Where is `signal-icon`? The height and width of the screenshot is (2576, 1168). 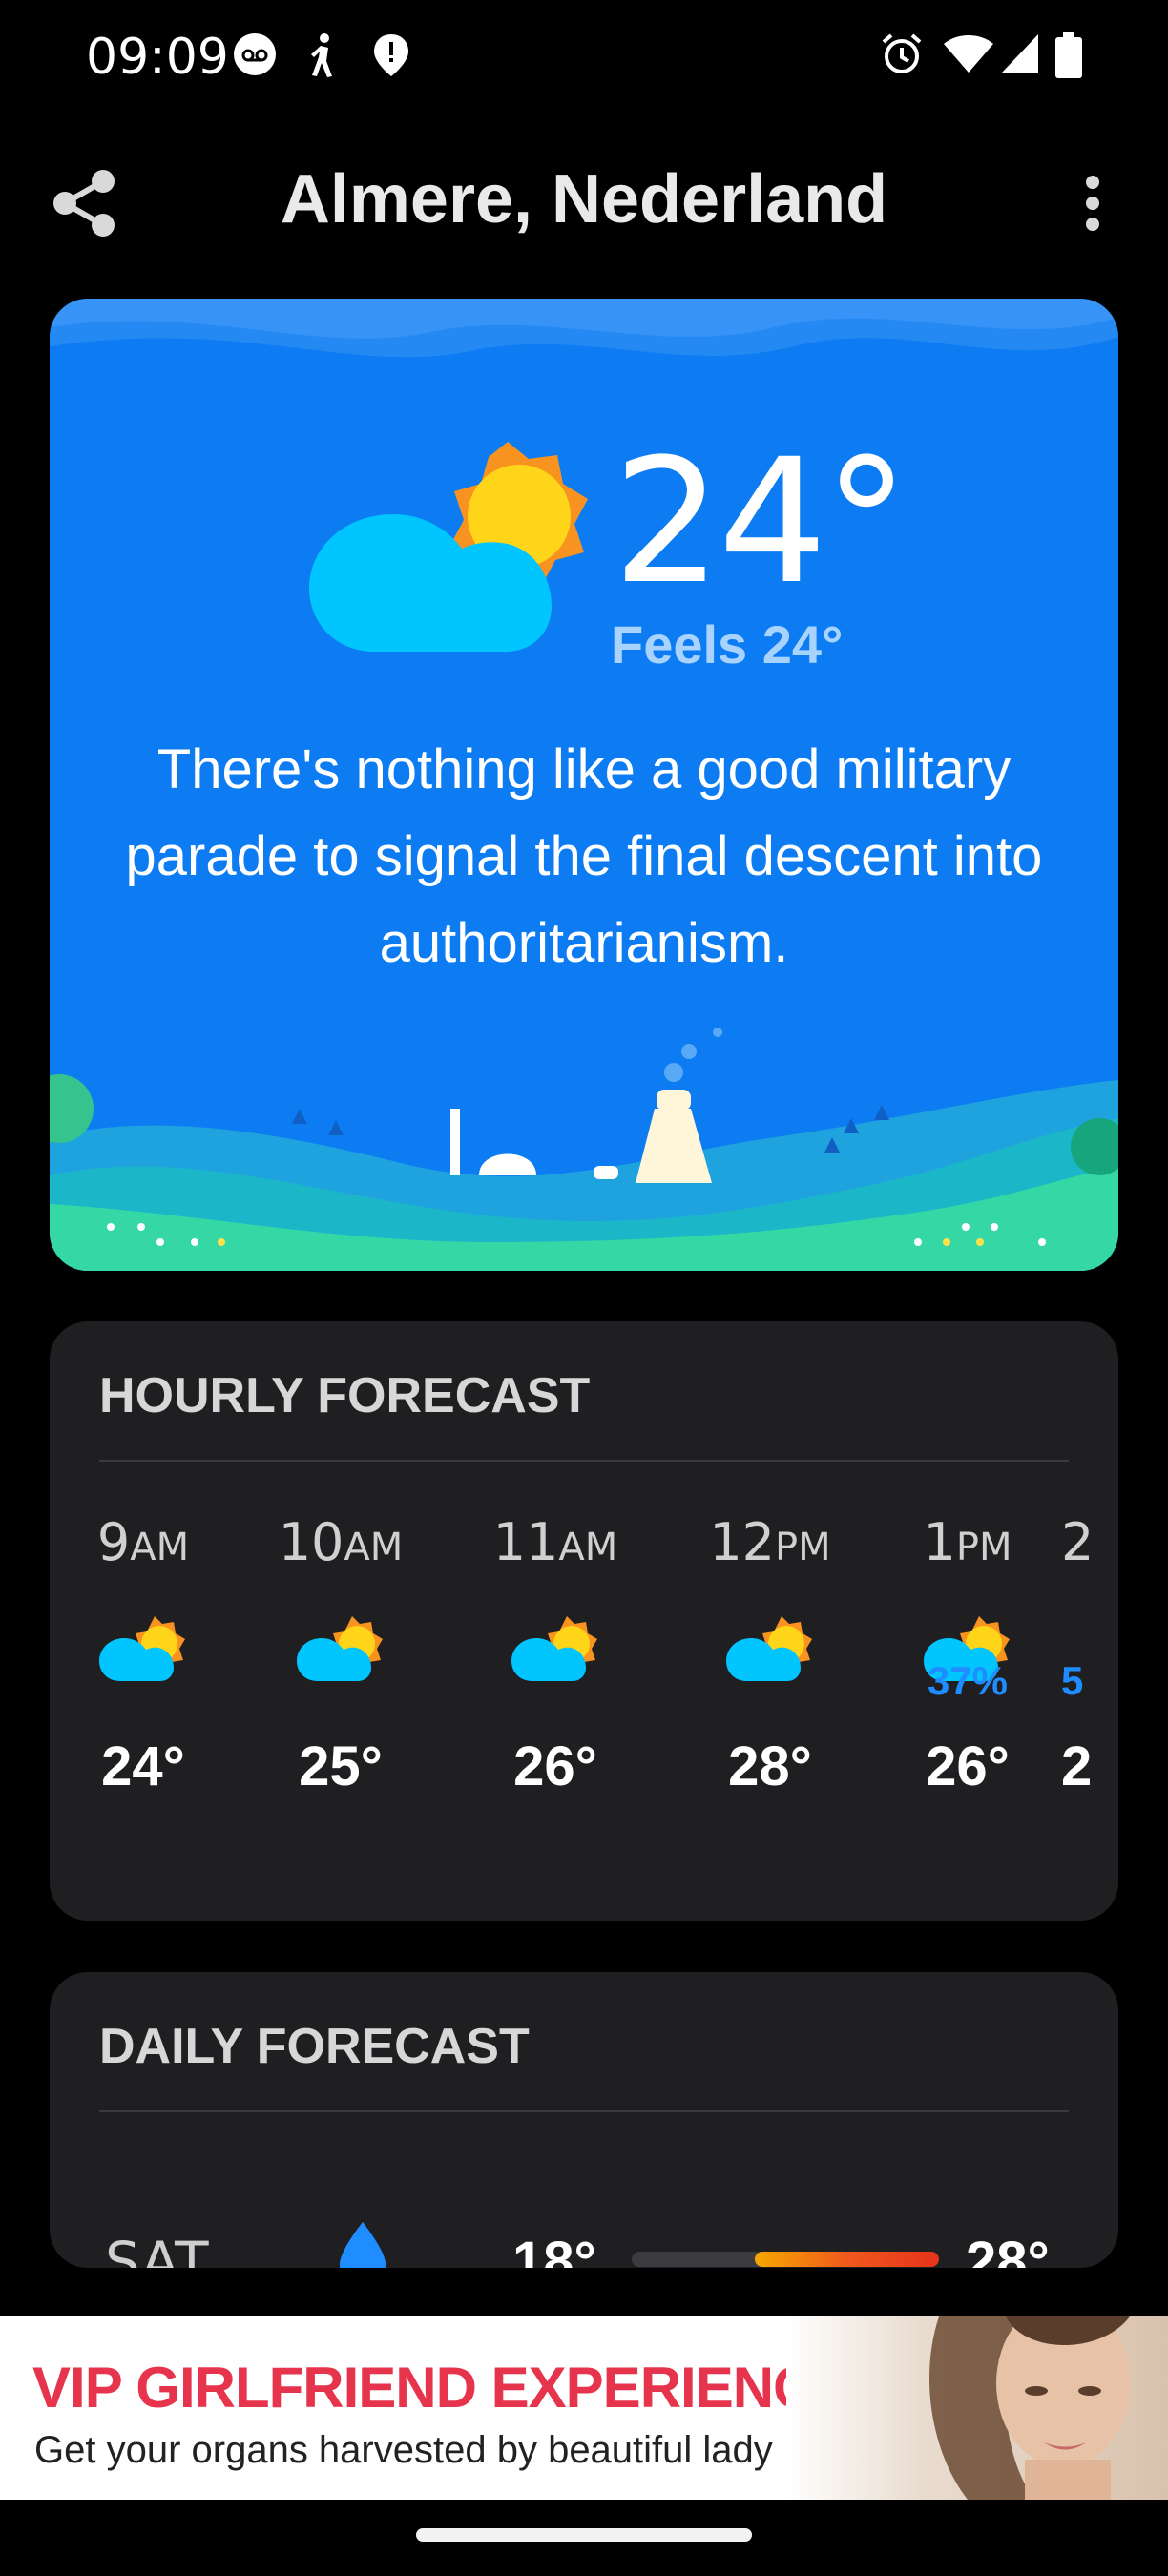
signal-icon is located at coordinates (1020, 53).